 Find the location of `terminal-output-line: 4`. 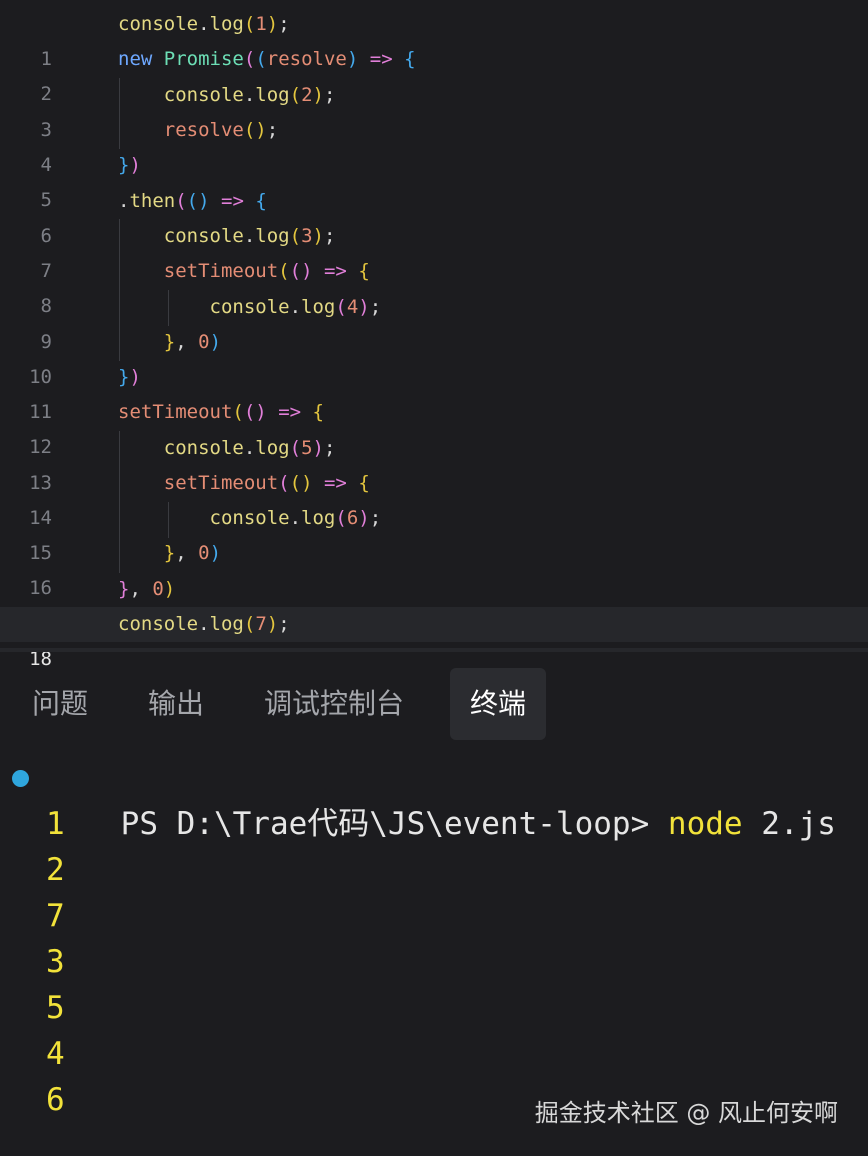

terminal-output-line: 4 is located at coordinates (55, 1054).